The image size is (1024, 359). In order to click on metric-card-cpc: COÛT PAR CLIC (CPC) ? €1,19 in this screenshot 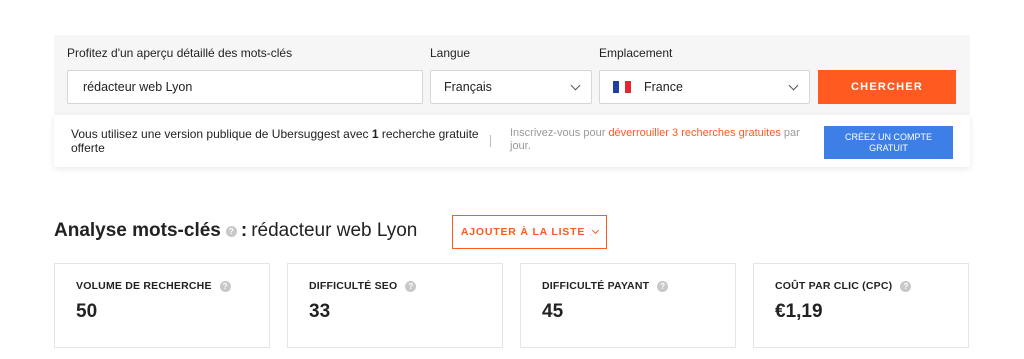, I will do `click(861, 305)`.